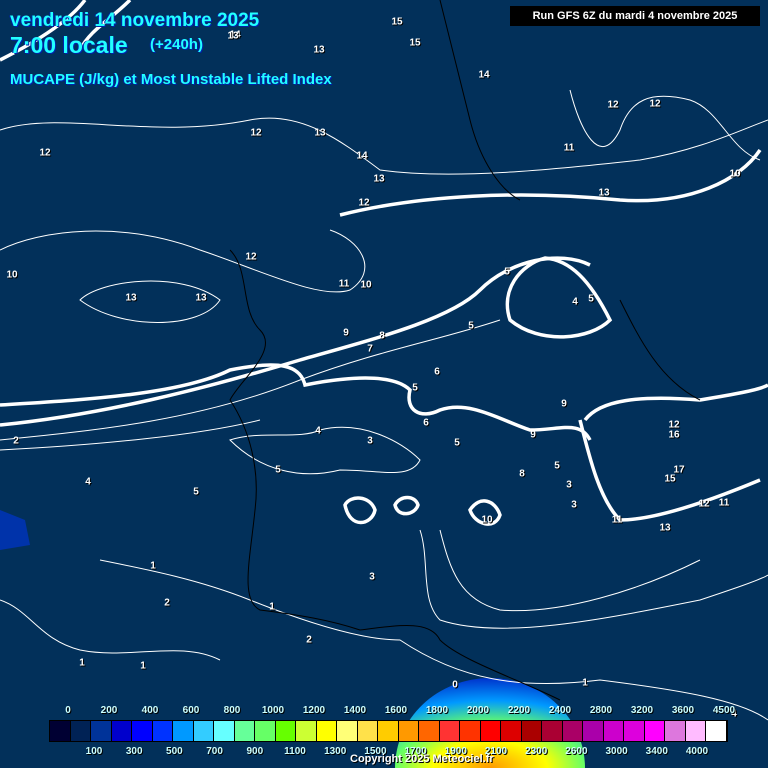  Describe the element at coordinates (478, 710) in the screenshot. I see `colorbar-top-label: 2000` at that location.